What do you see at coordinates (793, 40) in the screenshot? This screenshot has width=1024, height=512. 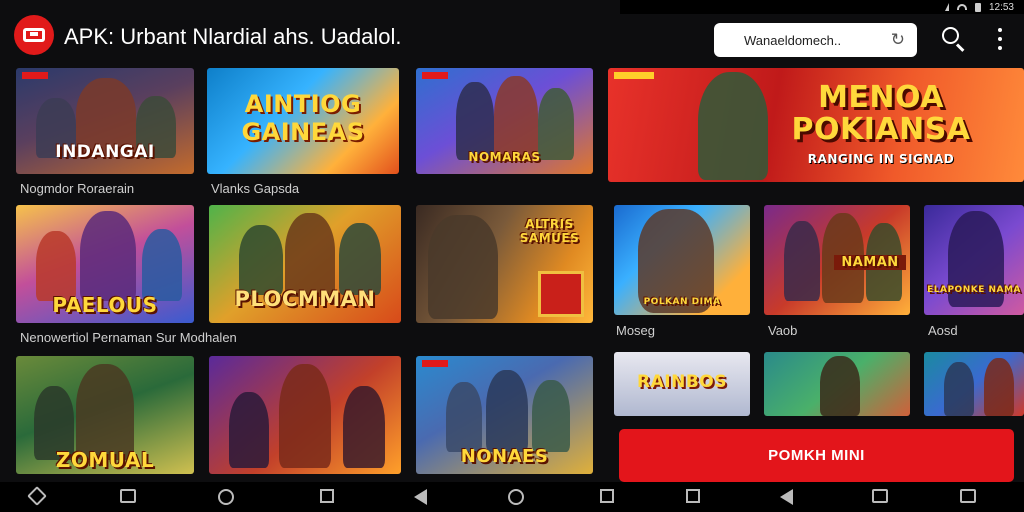 I see `search-input-value: Wanaeldomech..` at bounding box center [793, 40].